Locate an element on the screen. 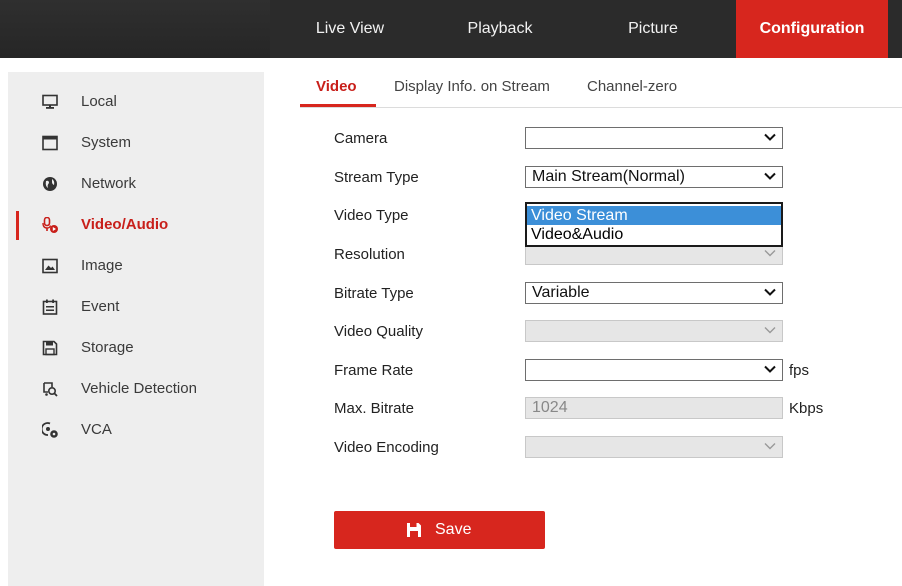  nav-configuration: Configuration is located at coordinates (812, 29).